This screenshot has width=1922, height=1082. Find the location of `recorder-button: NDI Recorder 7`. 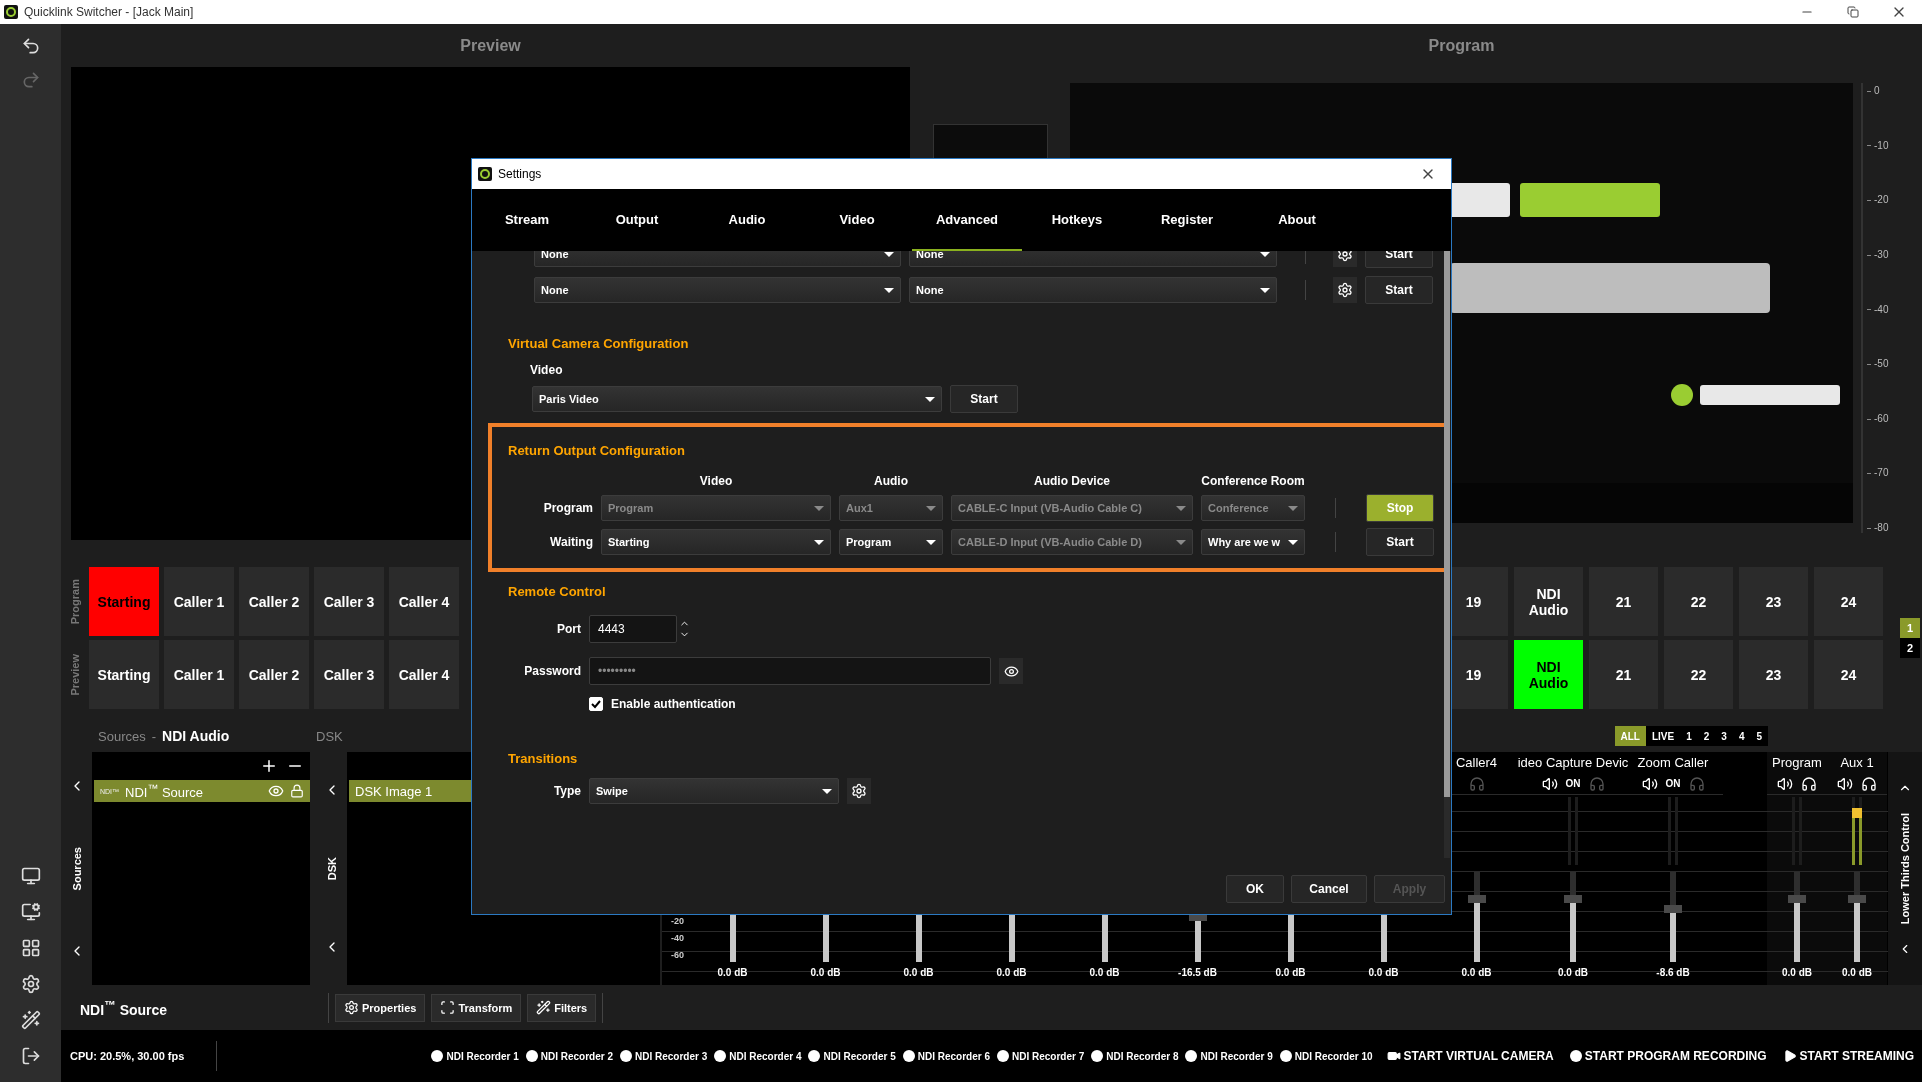

recorder-button: NDI Recorder 7 is located at coordinates (1041, 1056).